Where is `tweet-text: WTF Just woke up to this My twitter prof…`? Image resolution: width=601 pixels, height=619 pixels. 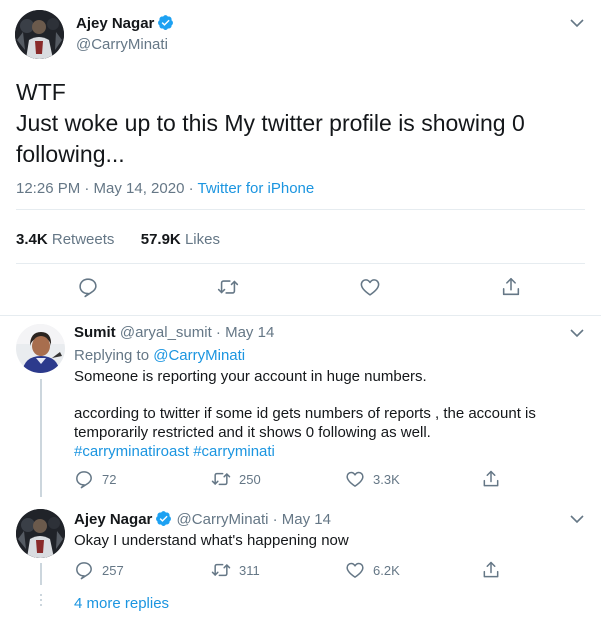
tweet-text: WTF Just woke up to this My twitter prof… is located at coordinates (296, 123).